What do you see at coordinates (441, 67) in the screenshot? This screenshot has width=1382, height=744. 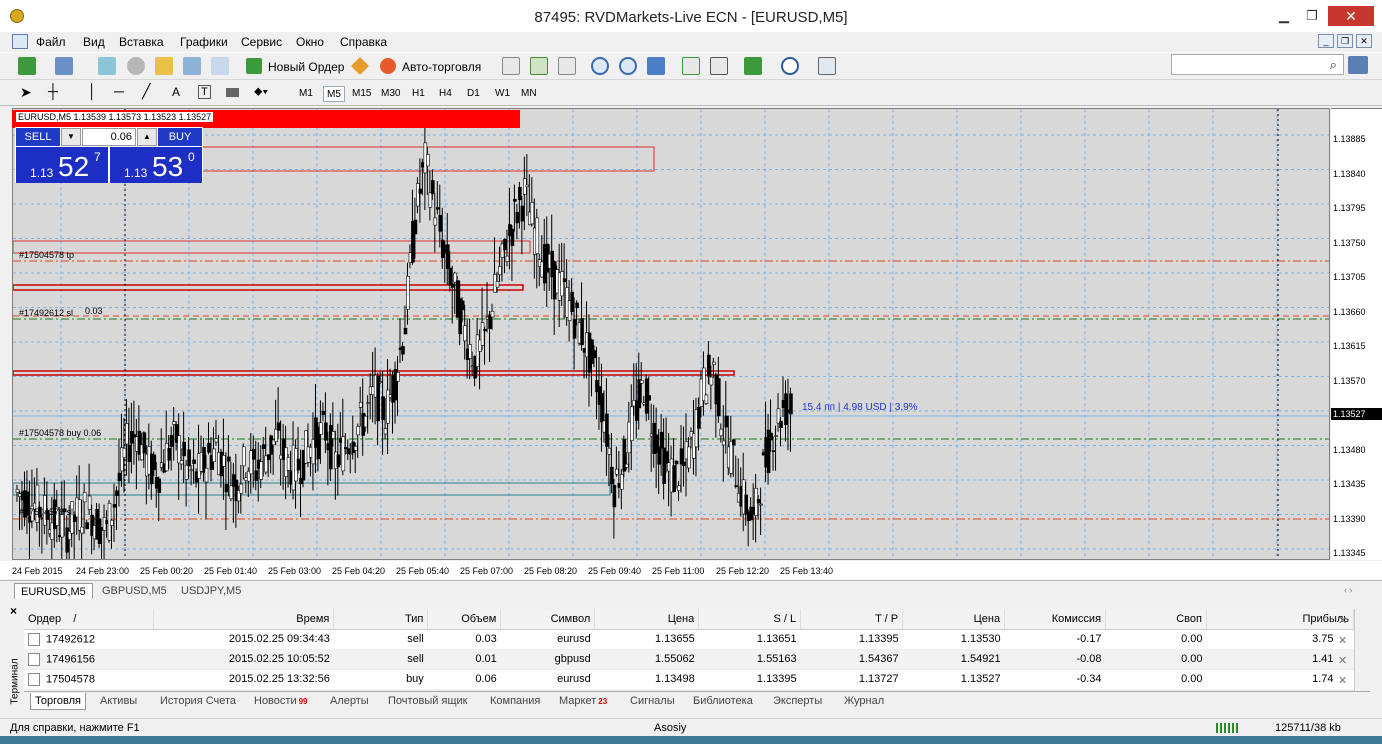 I see `auto-trading-button: Авто-торговля` at bounding box center [441, 67].